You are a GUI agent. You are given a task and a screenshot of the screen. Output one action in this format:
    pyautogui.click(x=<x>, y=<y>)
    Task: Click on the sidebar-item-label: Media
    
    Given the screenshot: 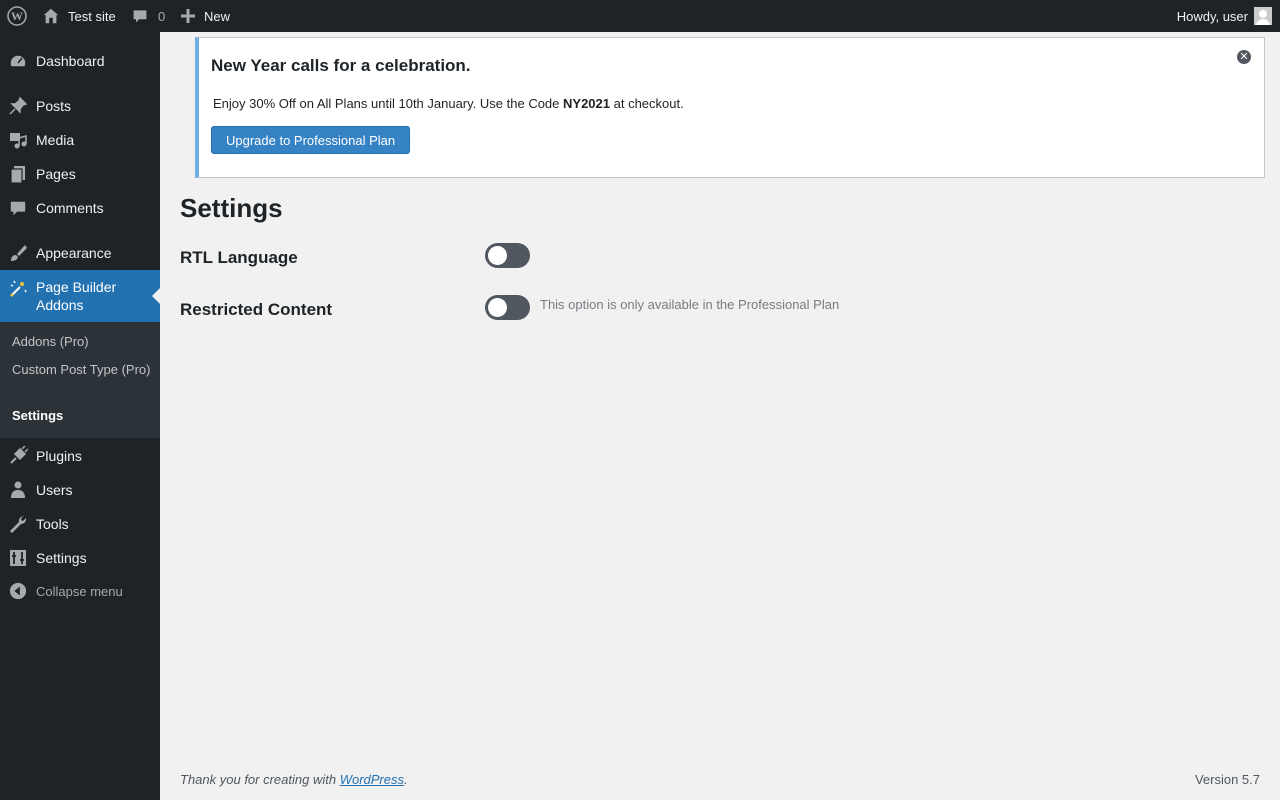 What is the action you would take?
    pyautogui.click(x=55, y=140)
    